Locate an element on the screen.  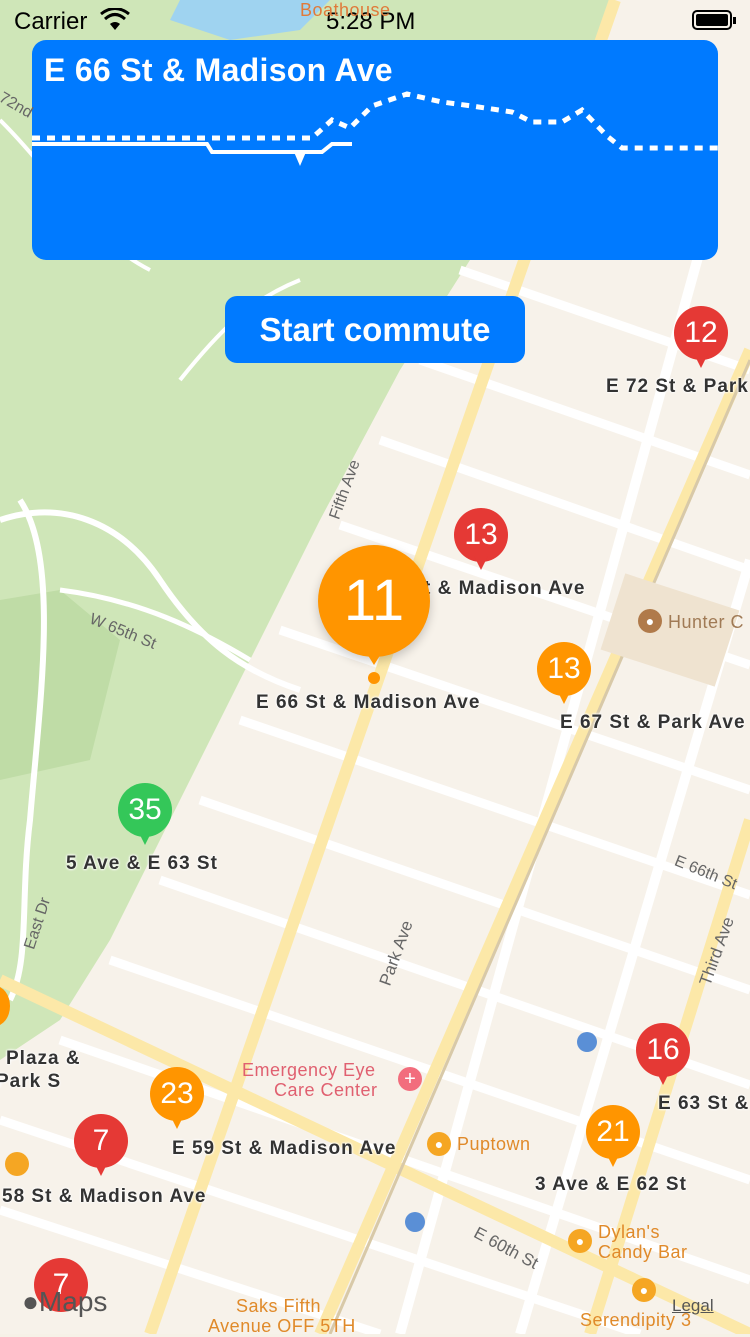
cafe-icon: ● is located at coordinates (644, 1290).